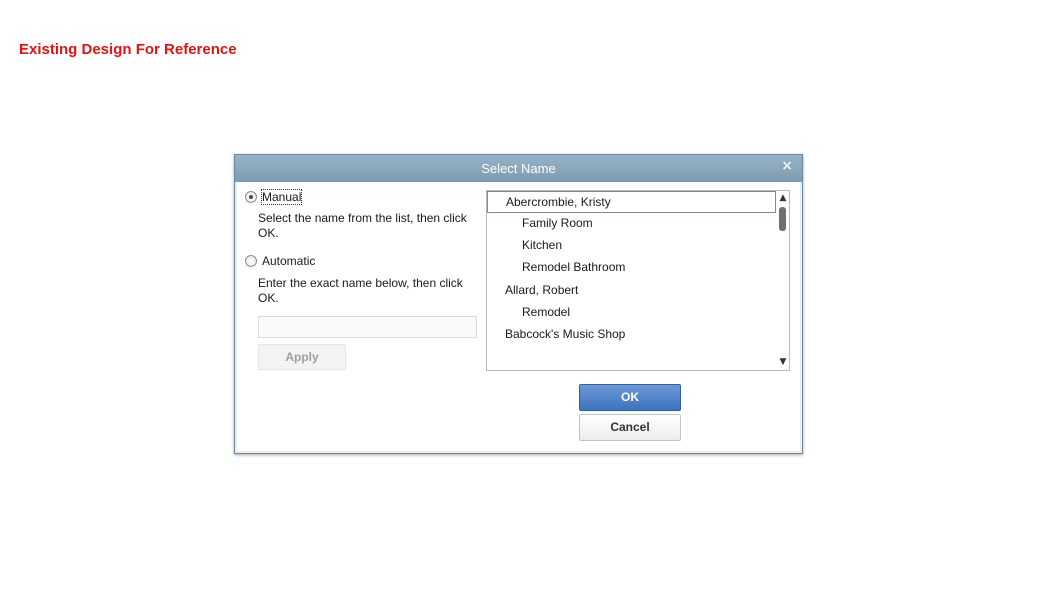 The image size is (1064, 616). What do you see at coordinates (288, 261) in the screenshot?
I see `automatic-label: Automatic` at bounding box center [288, 261].